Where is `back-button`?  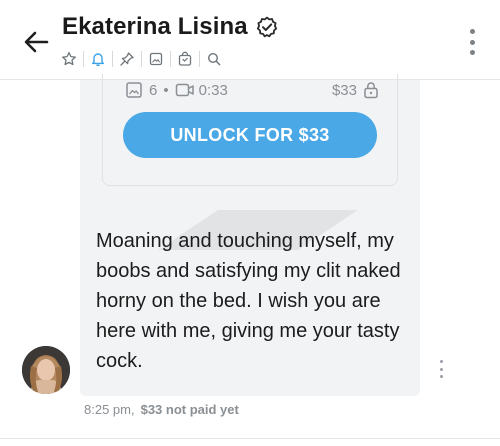 back-button is located at coordinates (36, 42).